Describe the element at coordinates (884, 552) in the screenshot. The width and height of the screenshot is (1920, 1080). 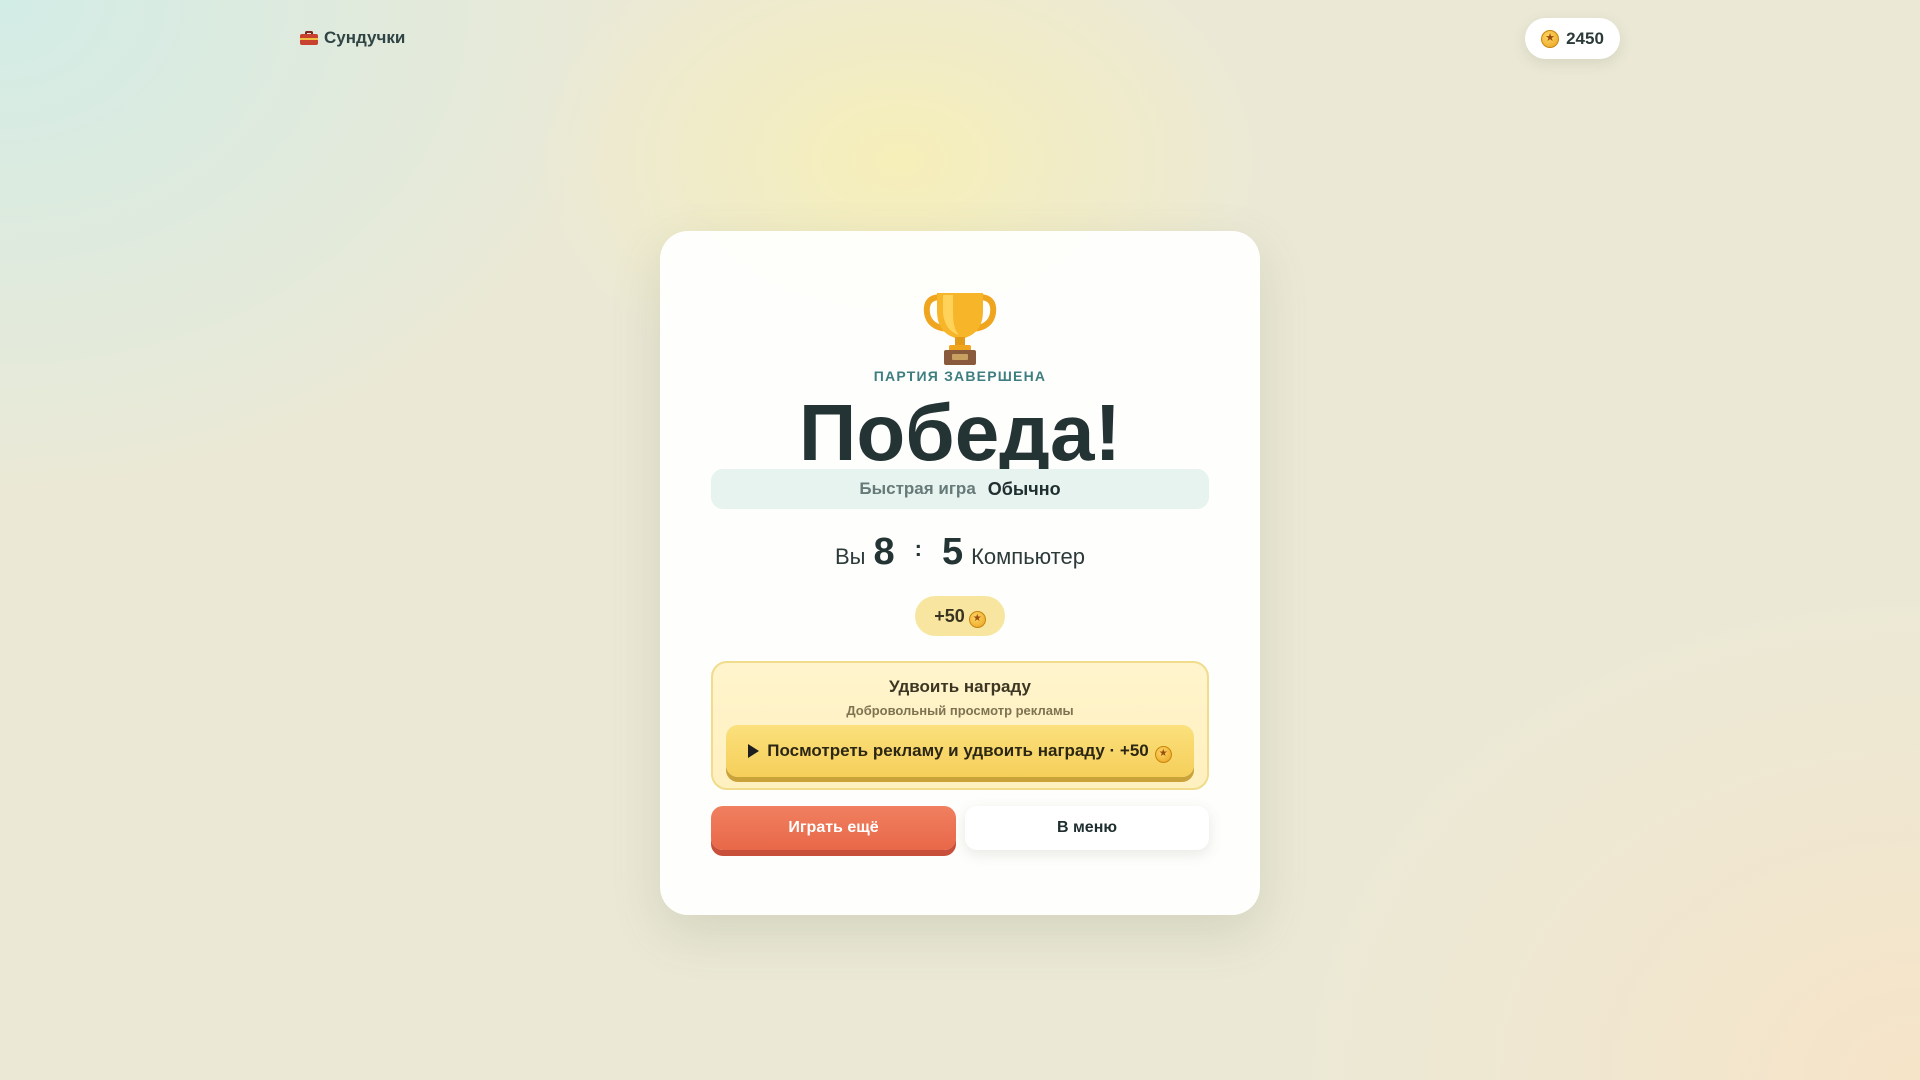
I see `player-score: 8` at that location.